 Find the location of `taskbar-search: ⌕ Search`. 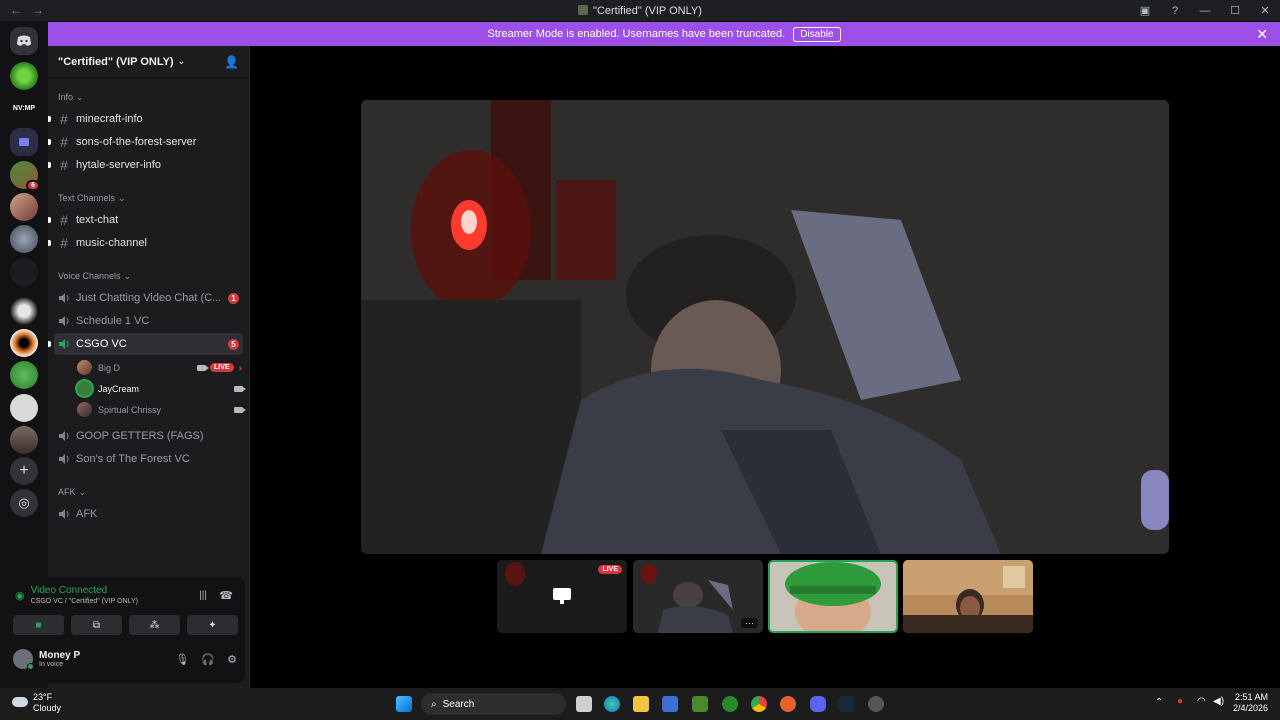

taskbar-search: ⌕ Search is located at coordinates (493, 704).